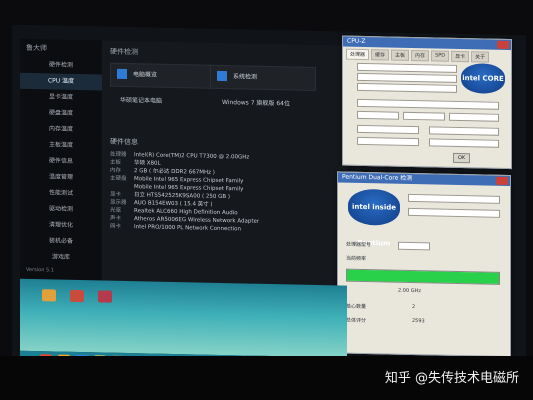 This screenshot has height=400, width=533. I want to click on sidebar-item: 显卡温度, so click(61, 98).